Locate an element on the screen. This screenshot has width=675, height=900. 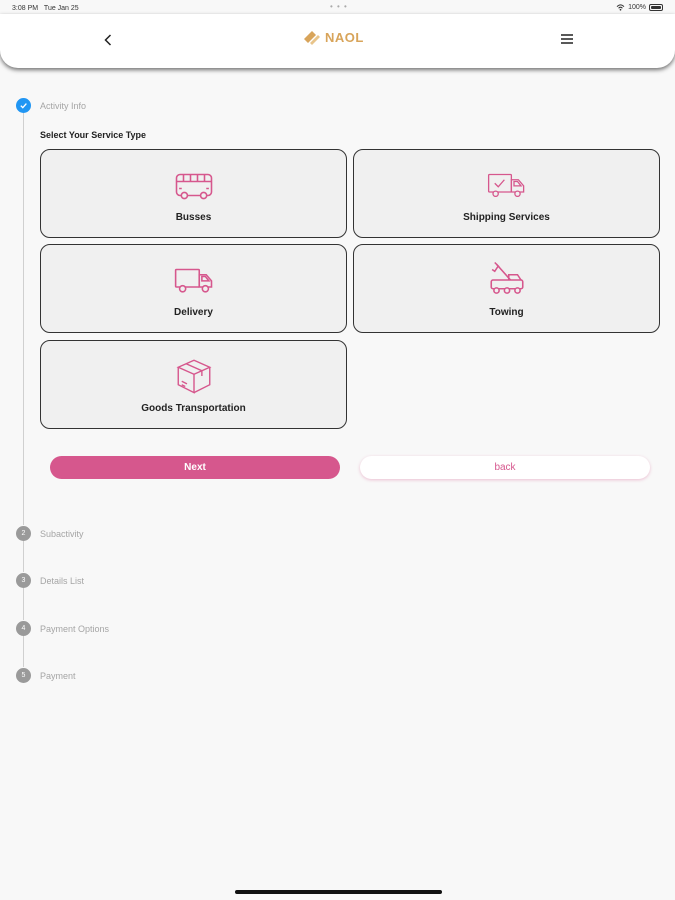
delivery-truck-icon is located at coordinates (193, 280).